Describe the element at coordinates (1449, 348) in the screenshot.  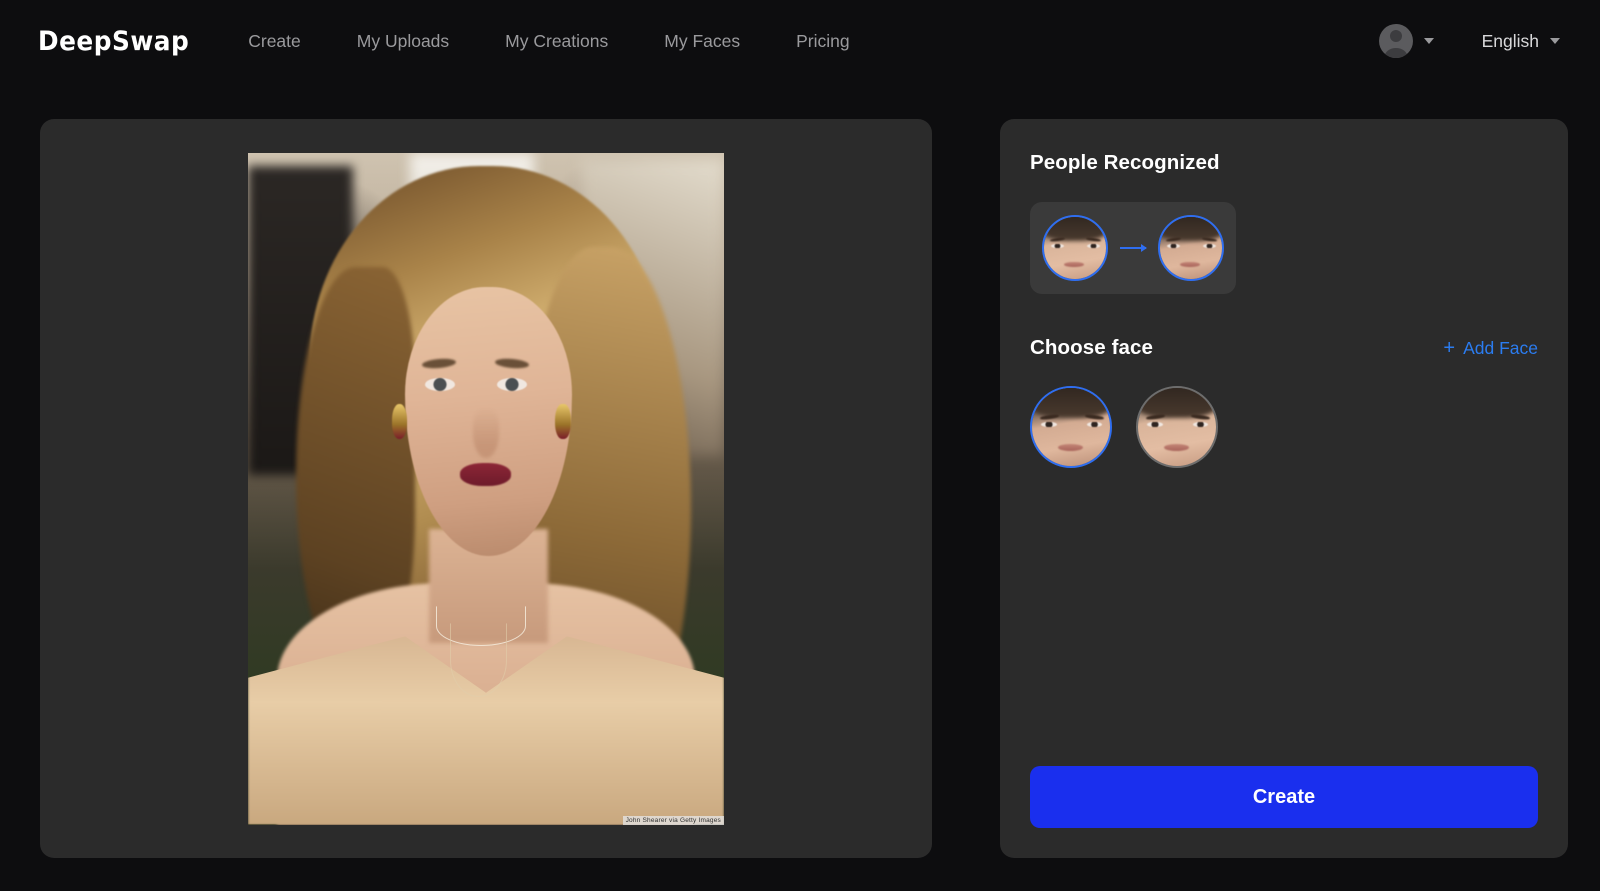
I see `plus-icon: +` at that location.